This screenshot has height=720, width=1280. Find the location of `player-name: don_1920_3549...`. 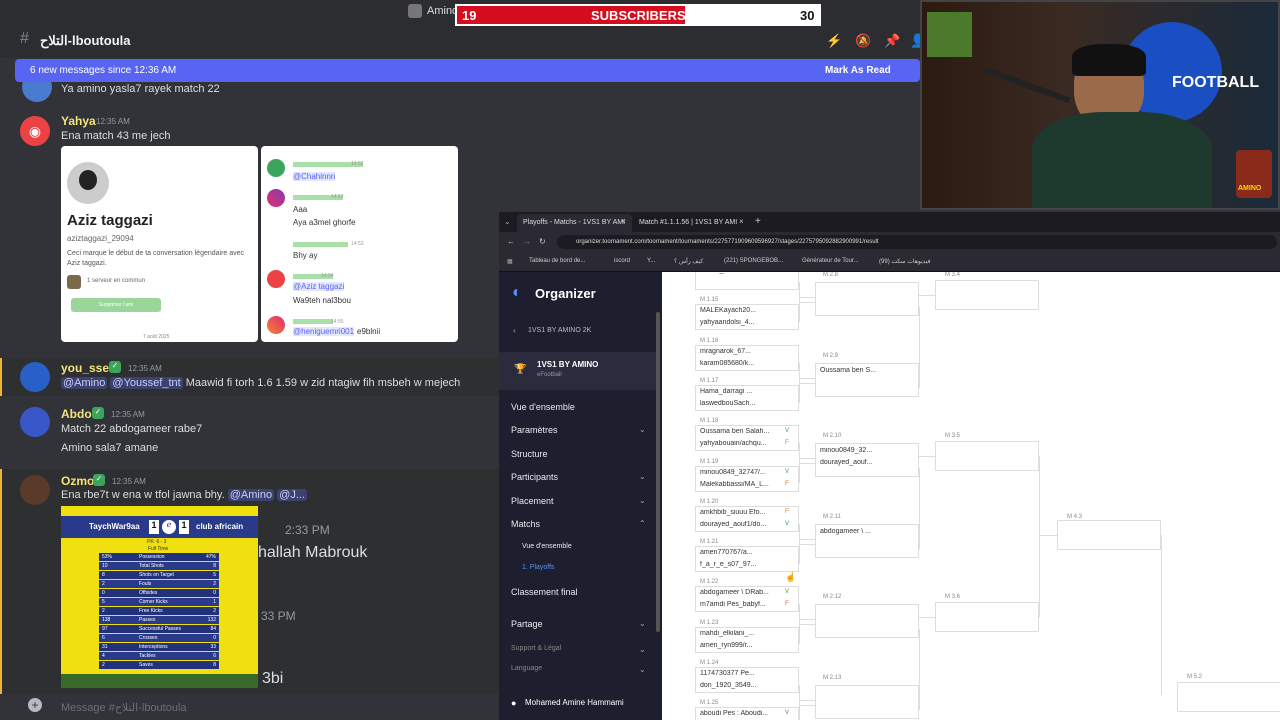

player-name: don_1920_3549... is located at coordinates (740, 685).